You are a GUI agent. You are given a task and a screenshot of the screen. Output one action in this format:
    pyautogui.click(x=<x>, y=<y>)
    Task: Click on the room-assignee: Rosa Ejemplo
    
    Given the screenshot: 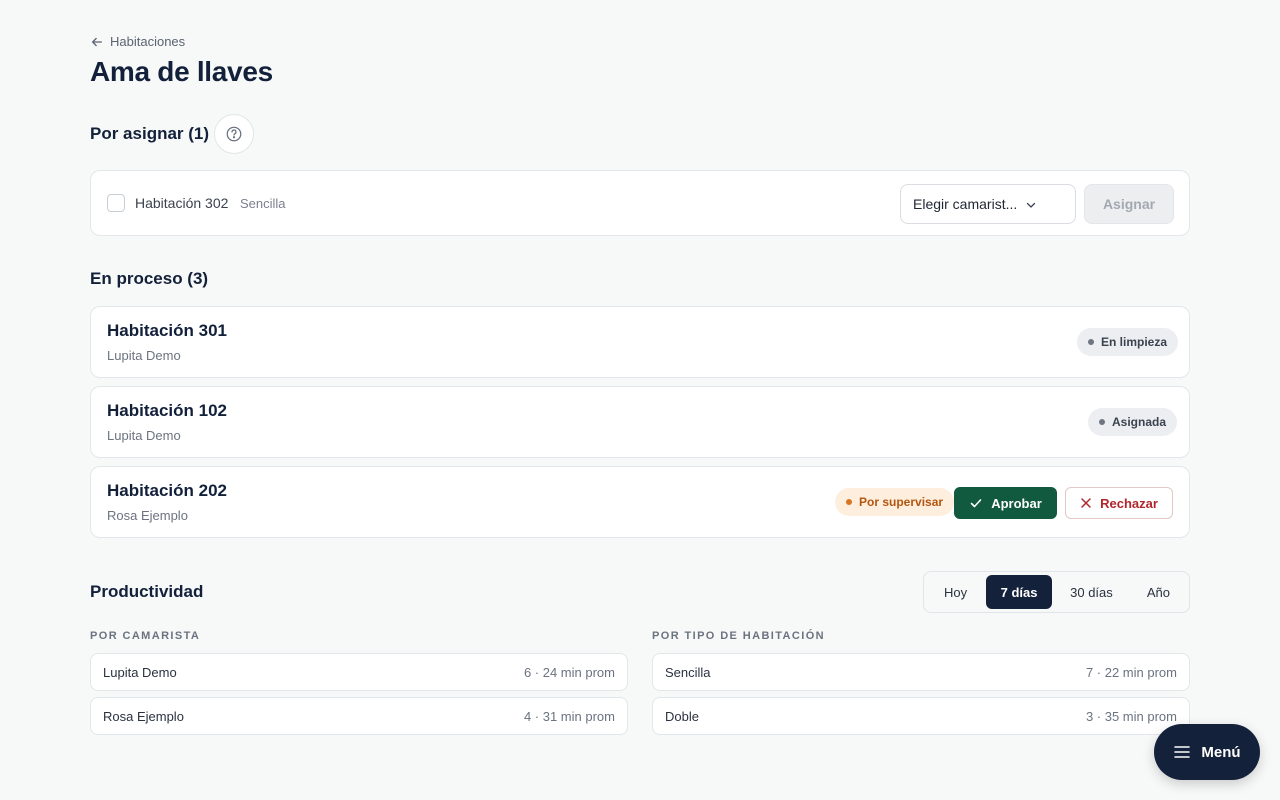 What is the action you would take?
    pyautogui.click(x=147, y=515)
    